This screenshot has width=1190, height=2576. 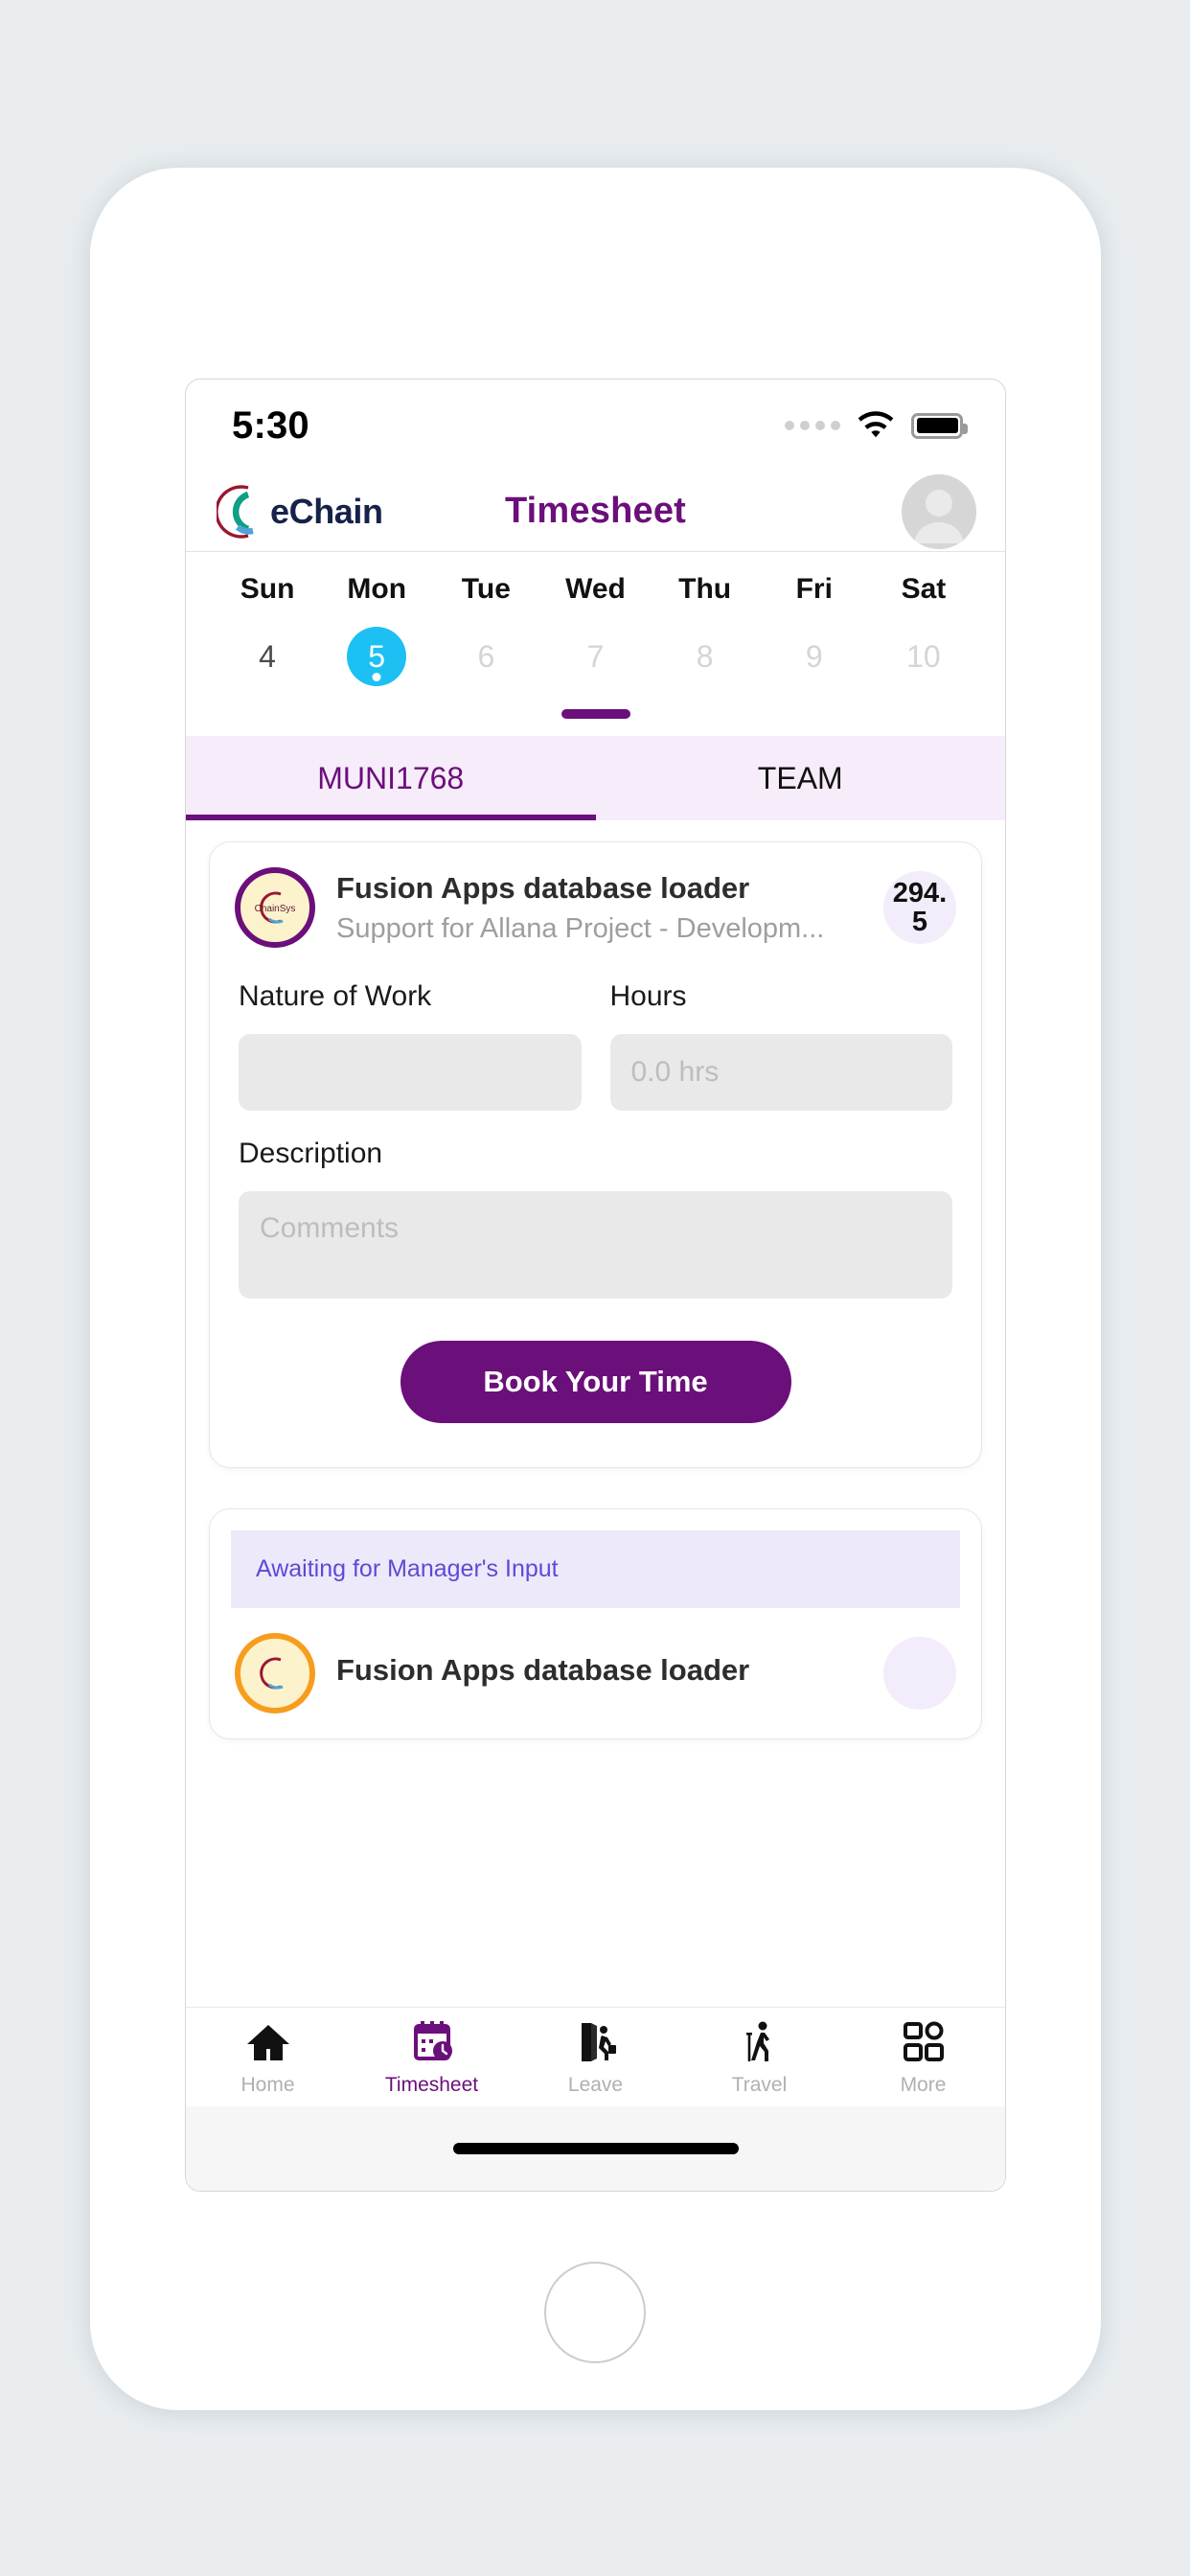 I want to click on day-sun: Sun 4, so click(x=267, y=629).